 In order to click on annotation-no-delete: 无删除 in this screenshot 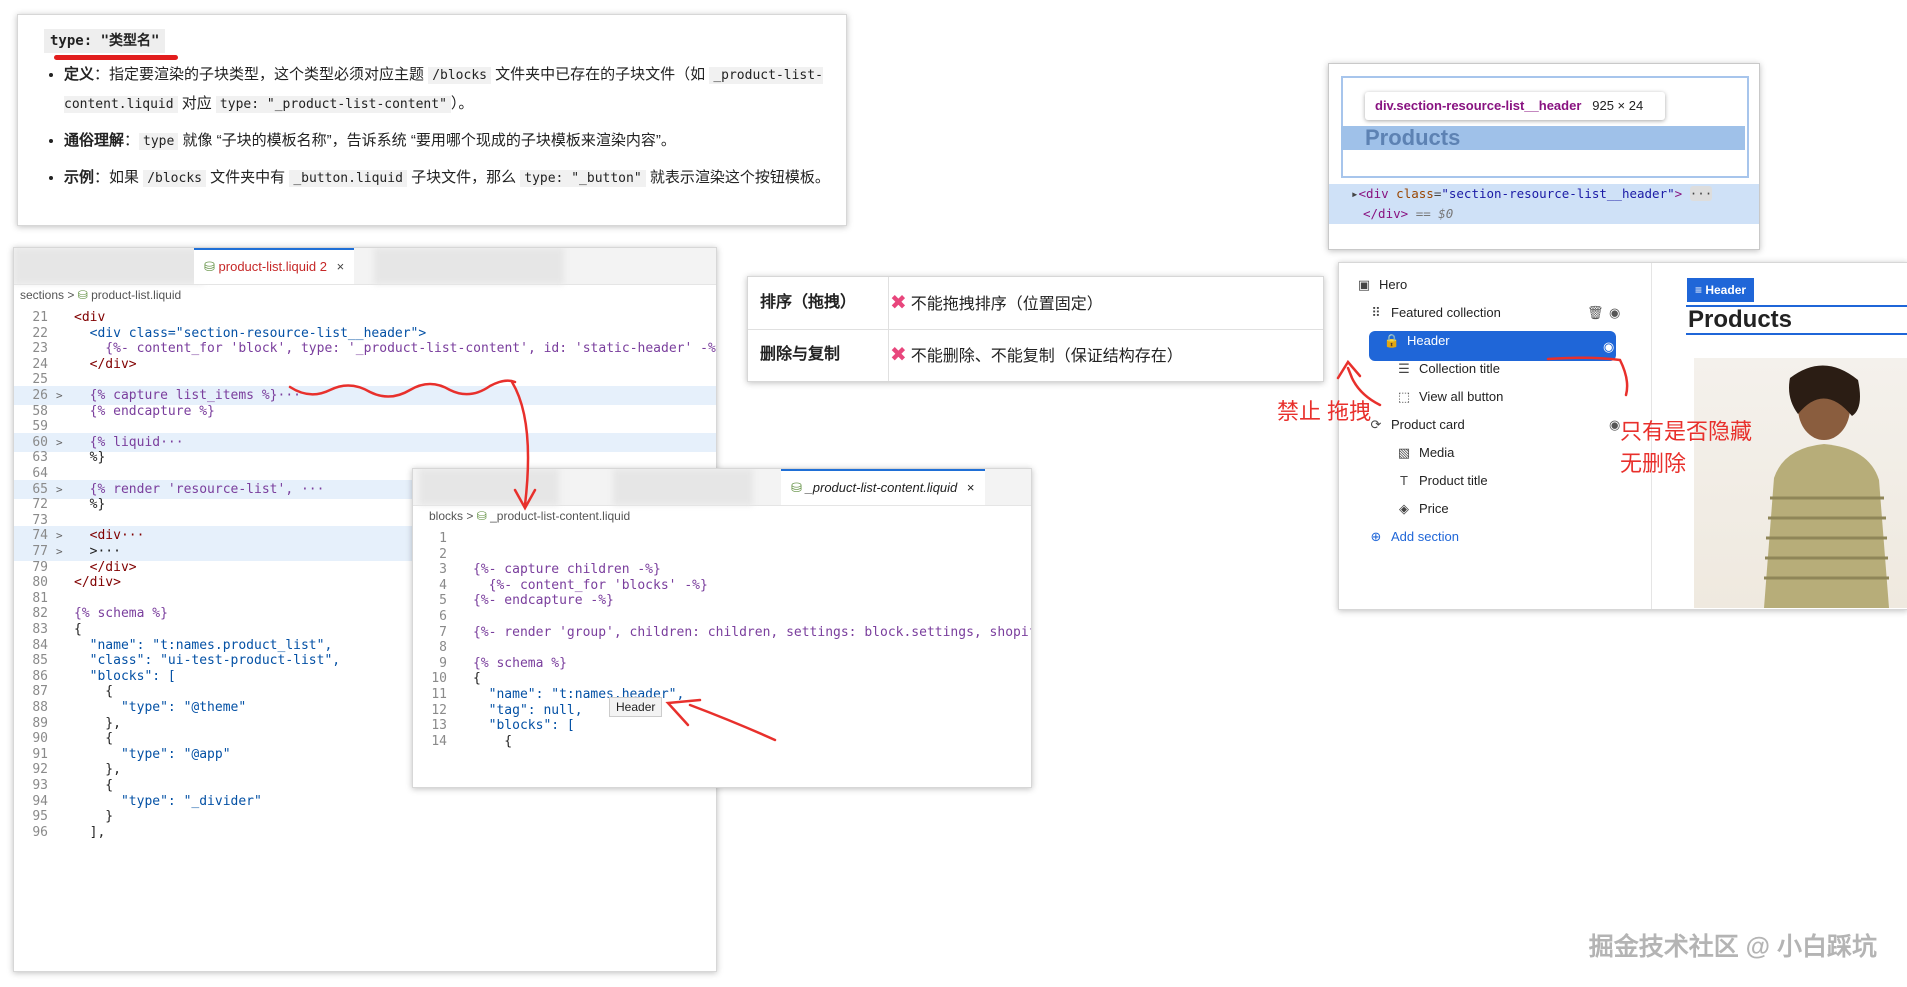, I will do `click(1653, 463)`.